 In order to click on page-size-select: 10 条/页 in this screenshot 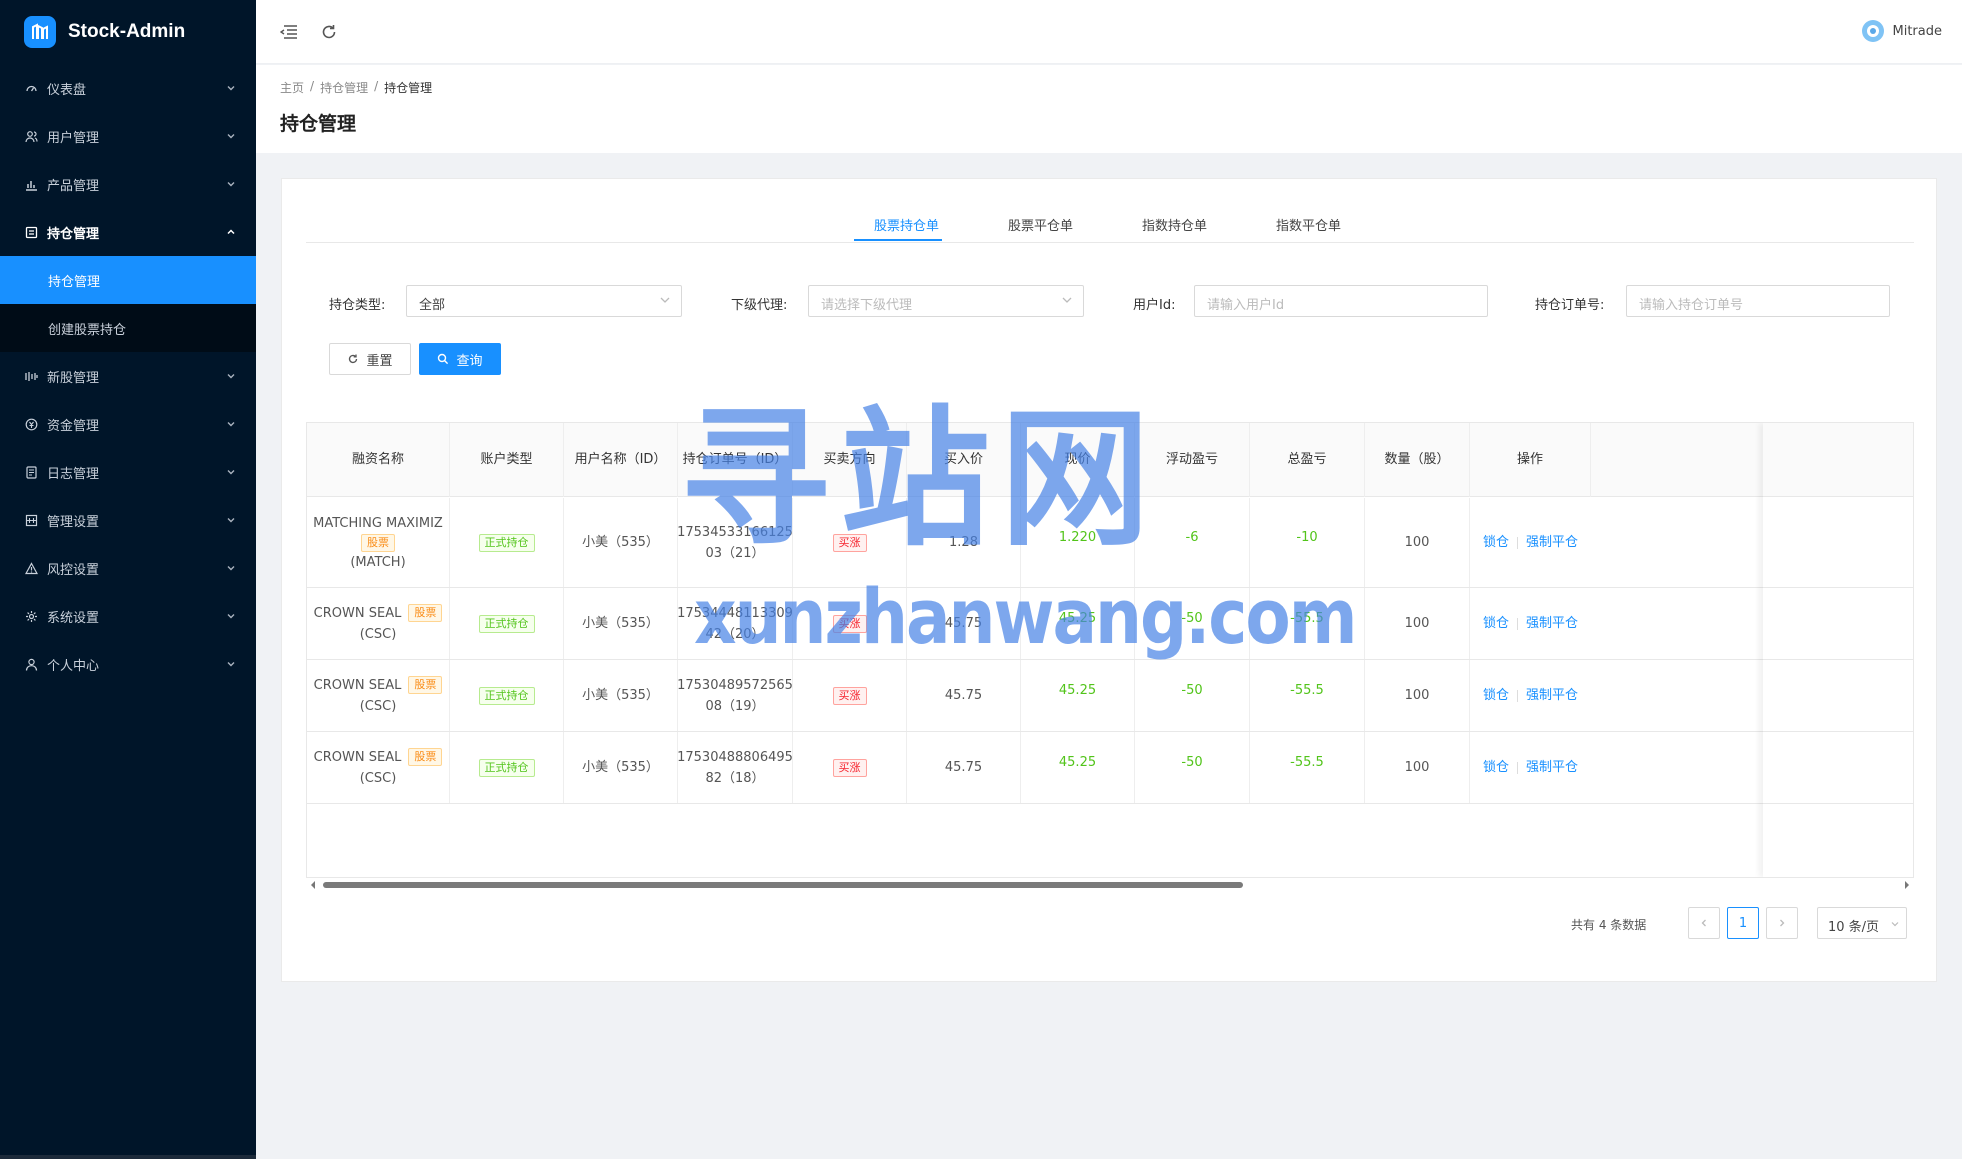, I will do `click(1862, 923)`.